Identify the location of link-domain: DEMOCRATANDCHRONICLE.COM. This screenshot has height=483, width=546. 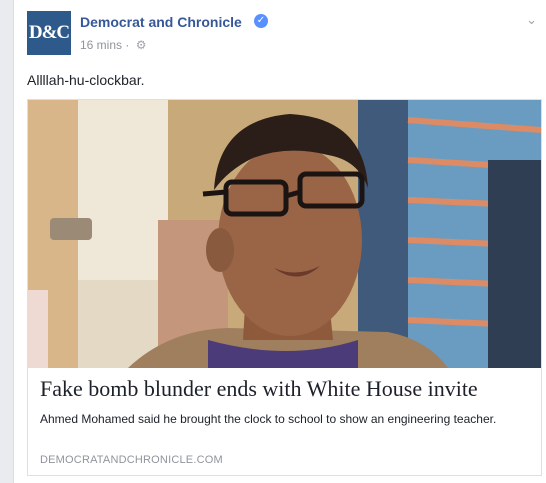
(131, 460).